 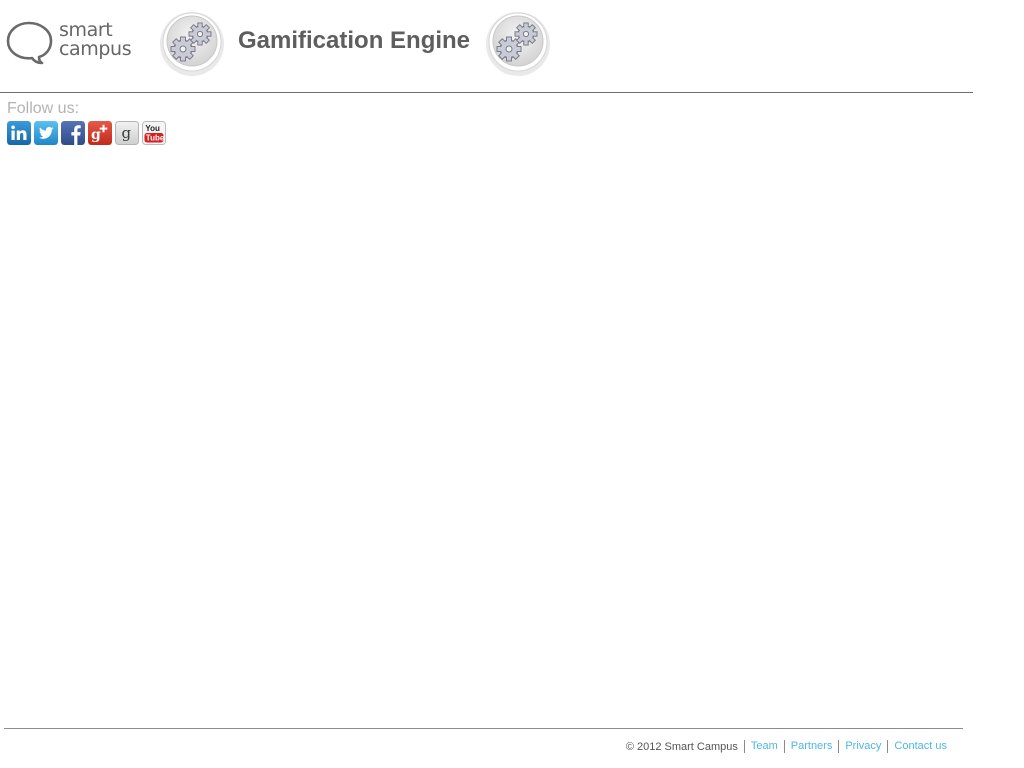 What do you see at coordinates (862, 746) in the screenshot?
I see `footer-link-privacy: Privacy` at bounding box center [862, 746].